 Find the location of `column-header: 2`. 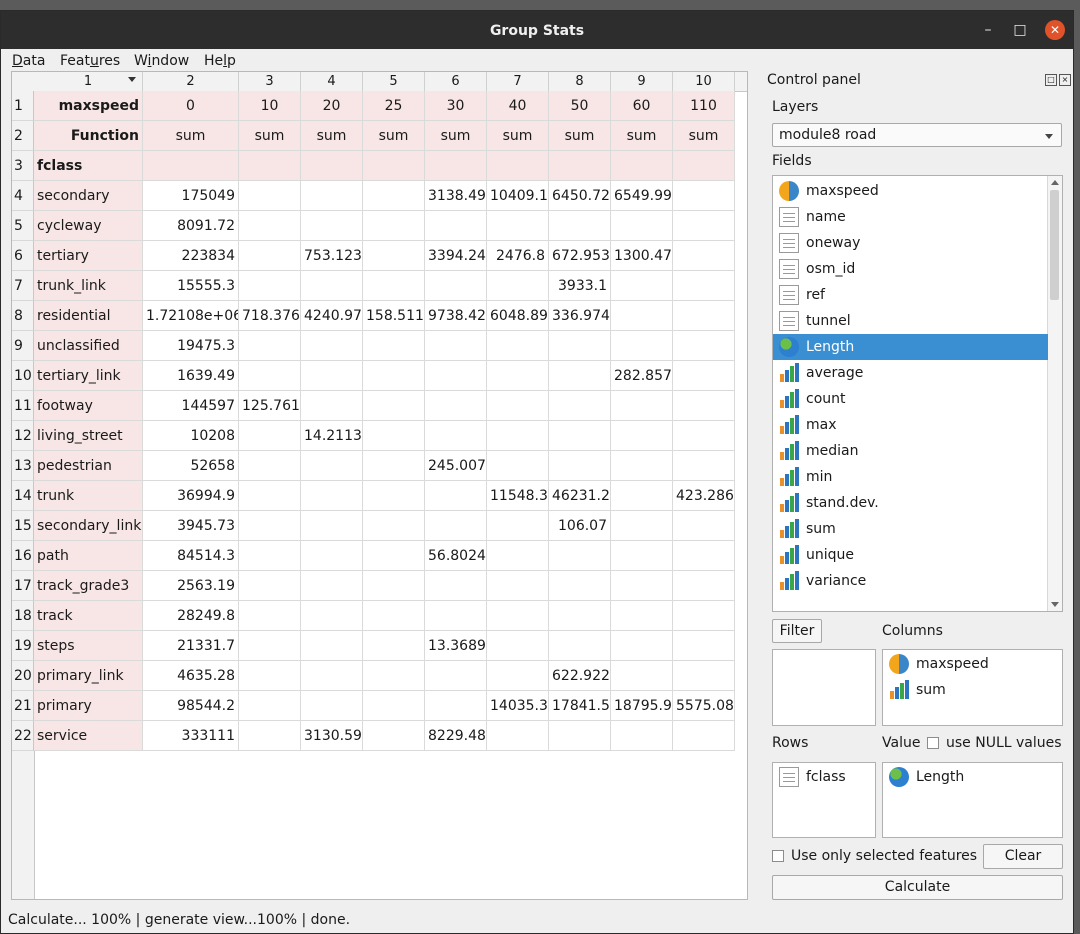

column-header: 2 is located at coordinates (191, 81).